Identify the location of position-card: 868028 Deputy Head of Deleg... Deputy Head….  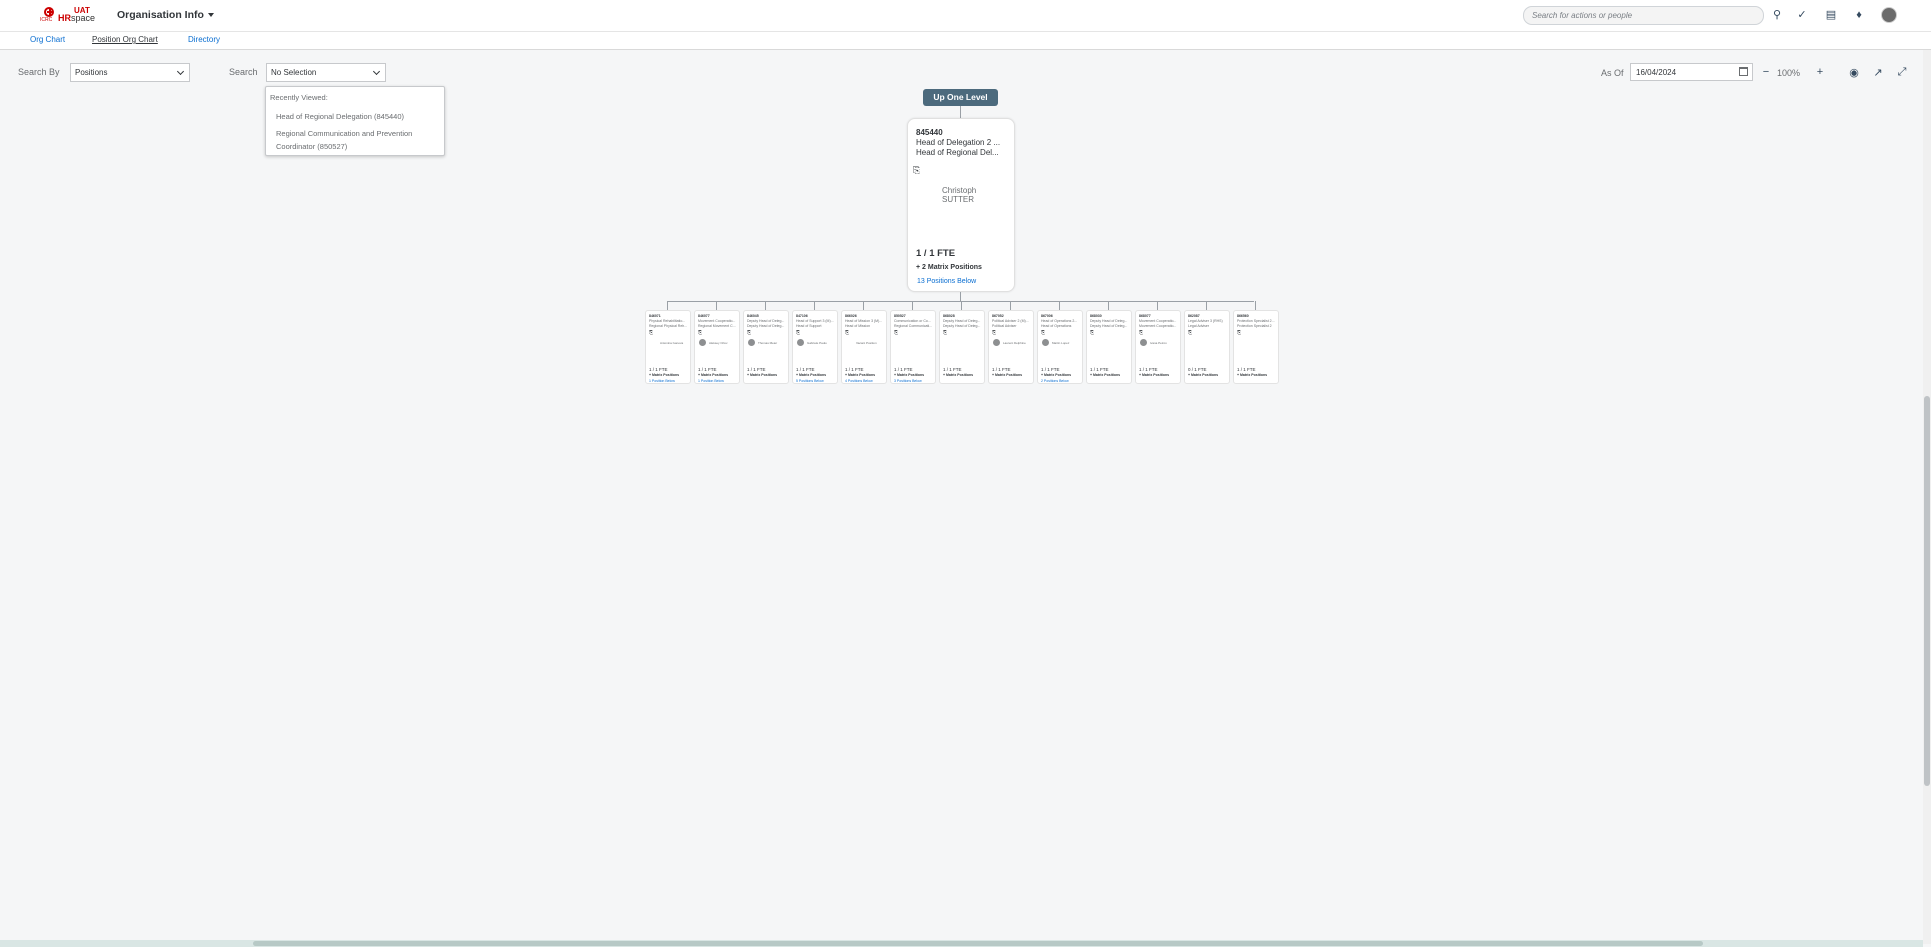
(962, 347).